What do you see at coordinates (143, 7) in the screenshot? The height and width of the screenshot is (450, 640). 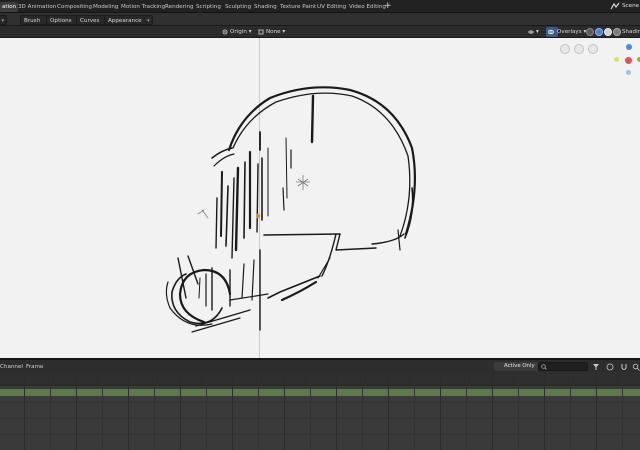 I see `tab-motion-tracking: Motion Tracking` at bounding box center [143, 7].